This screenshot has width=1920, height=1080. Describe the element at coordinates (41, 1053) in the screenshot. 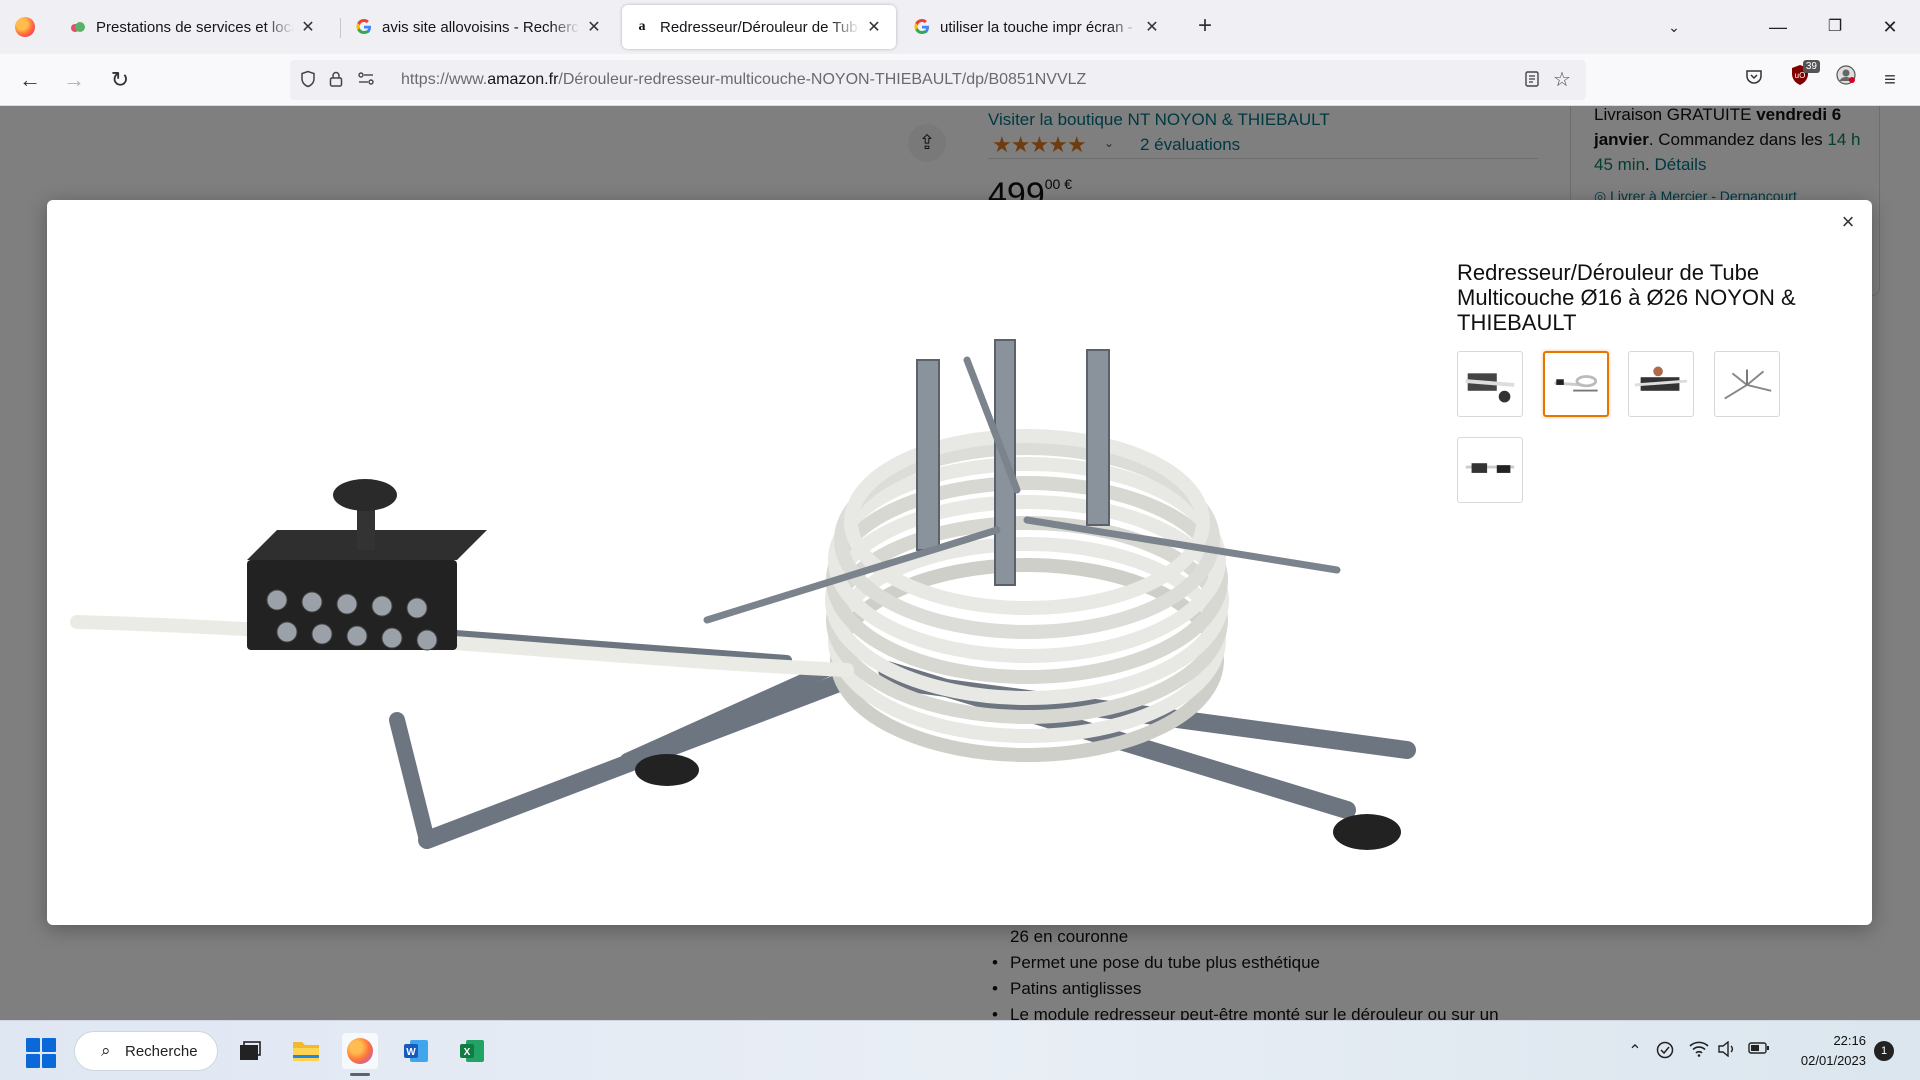

I see `windows-start-icon` at that location.